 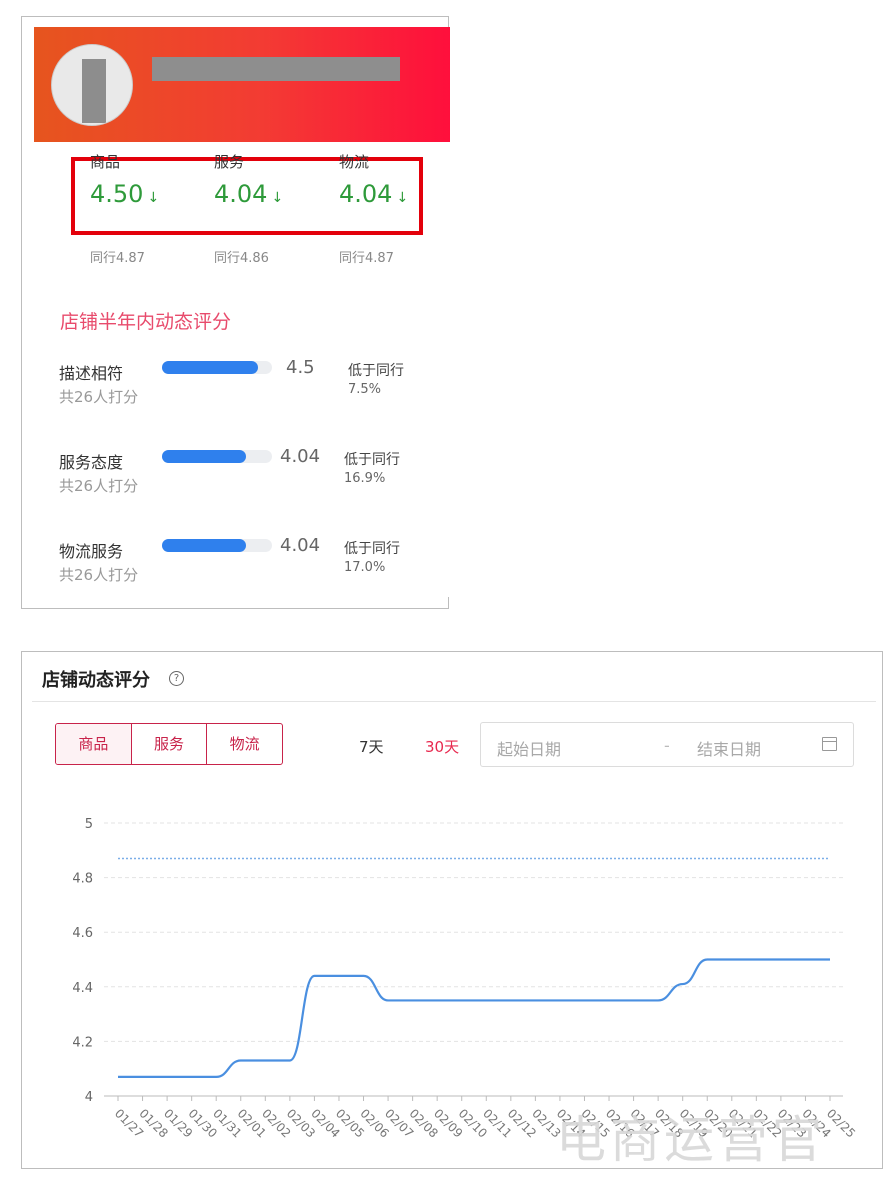 I want to click on y-tick-label: 4.2, so click(x=82, y=1042).